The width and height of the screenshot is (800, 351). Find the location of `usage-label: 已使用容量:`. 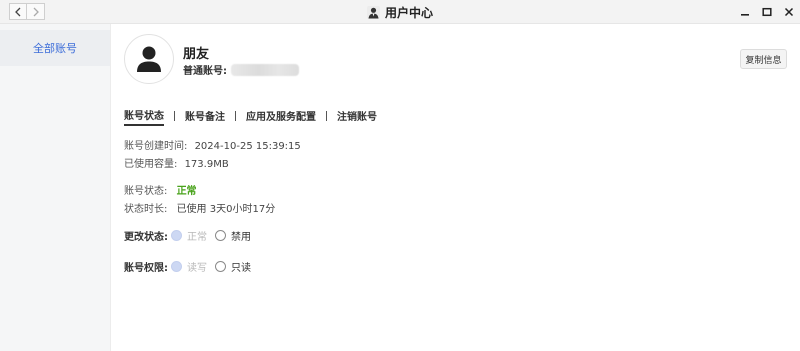

usage-label: 已使用容量: is located at coordinates (151, 164).